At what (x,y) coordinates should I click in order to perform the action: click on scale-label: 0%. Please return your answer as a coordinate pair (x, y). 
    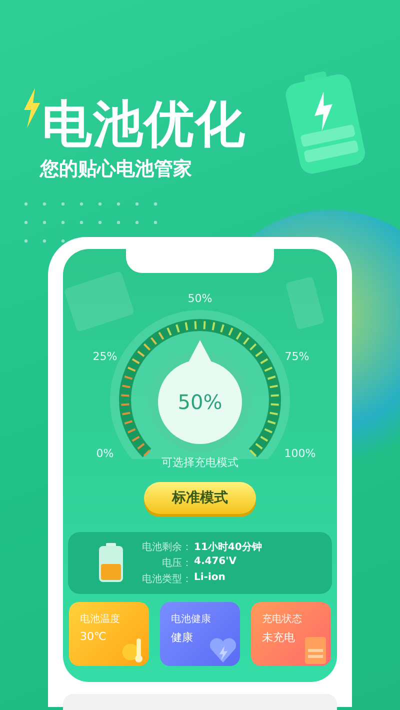
    Looking at the image, I should click on (105, 453).